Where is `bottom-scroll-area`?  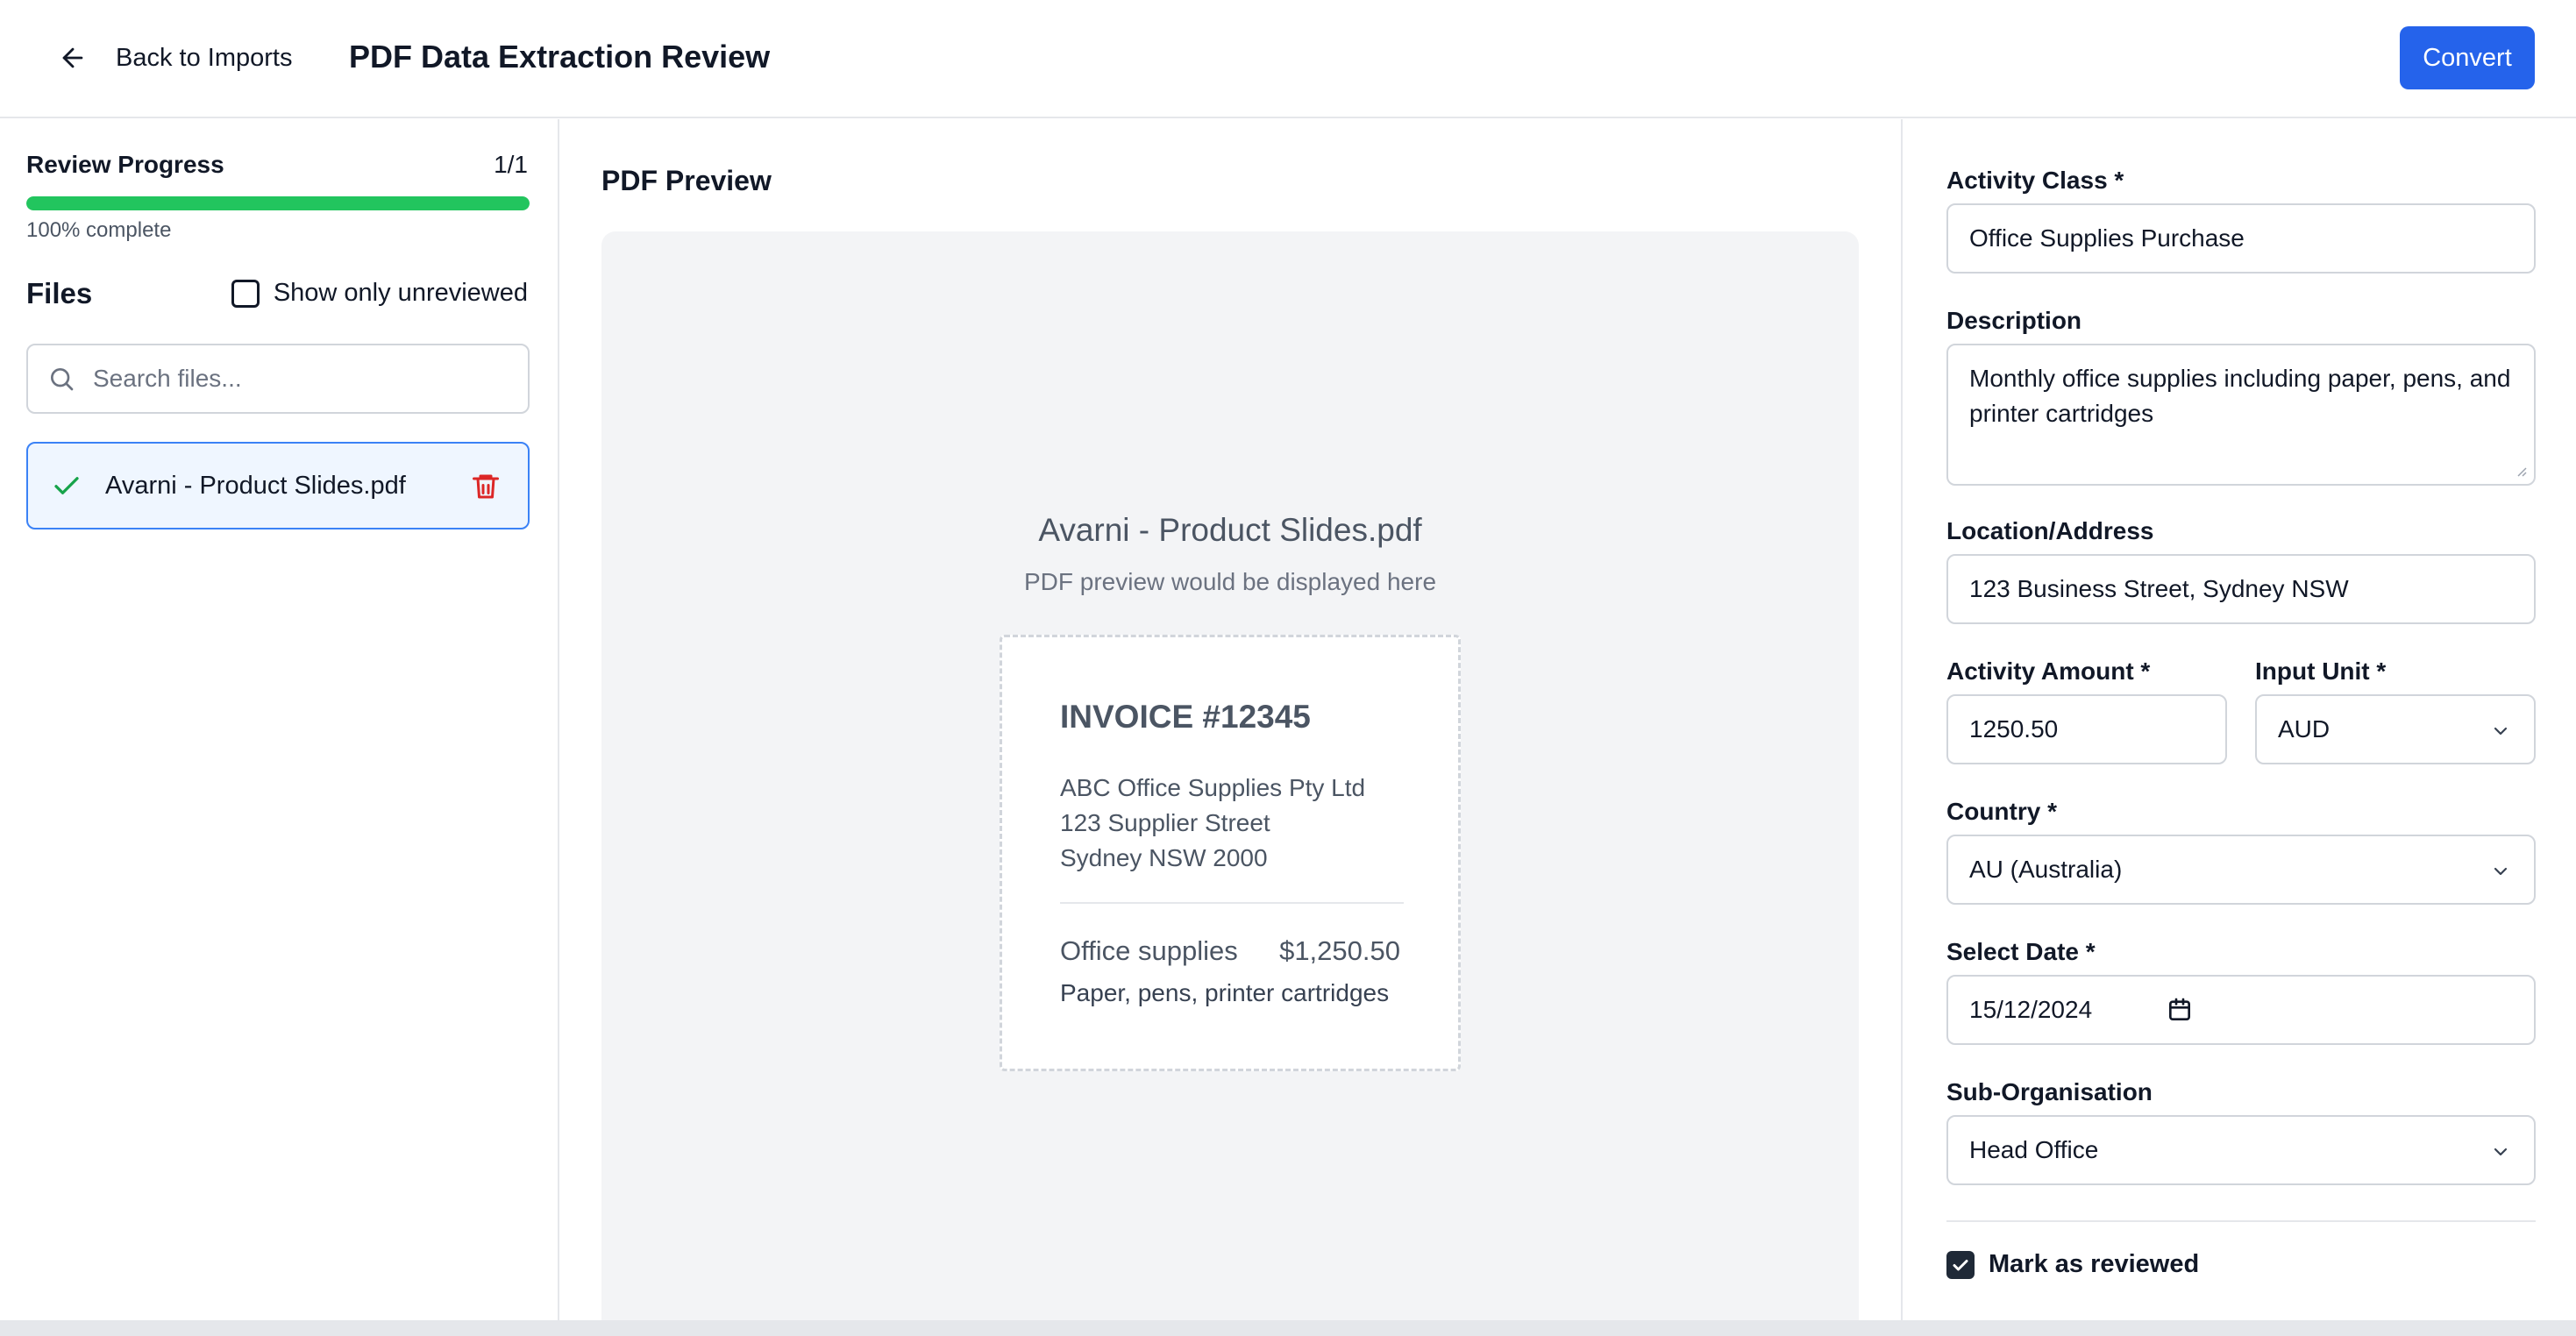
bottom-scroll-area is located at coordinates (1288, 1328).